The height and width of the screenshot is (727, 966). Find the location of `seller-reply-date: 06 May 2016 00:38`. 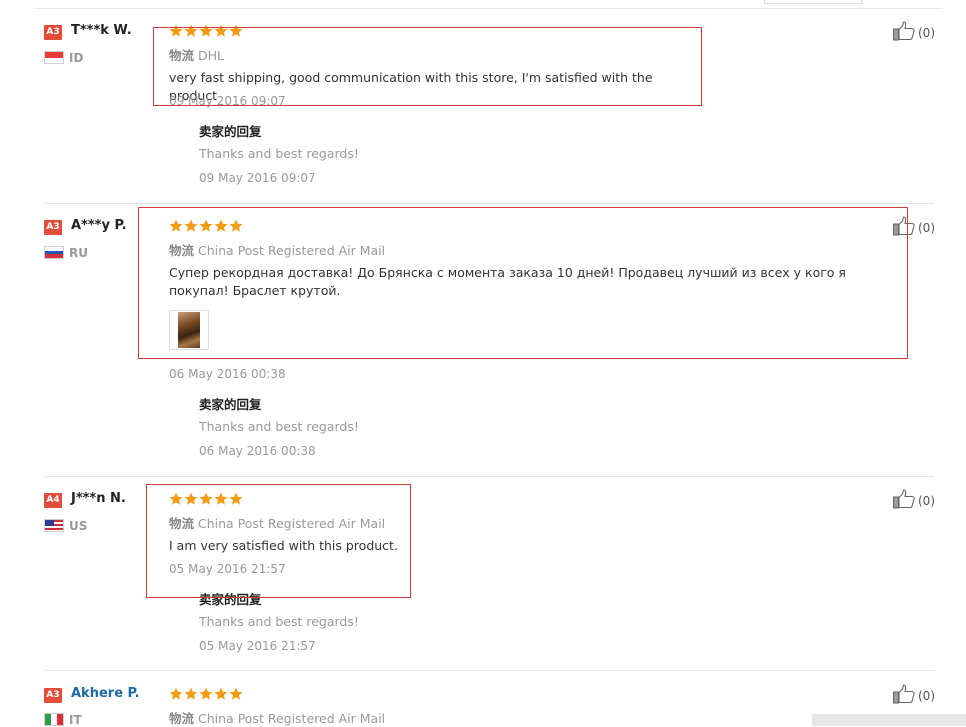

seller-reply-date: 06 May 2016 00:38 is located at coordinates (257, 451).